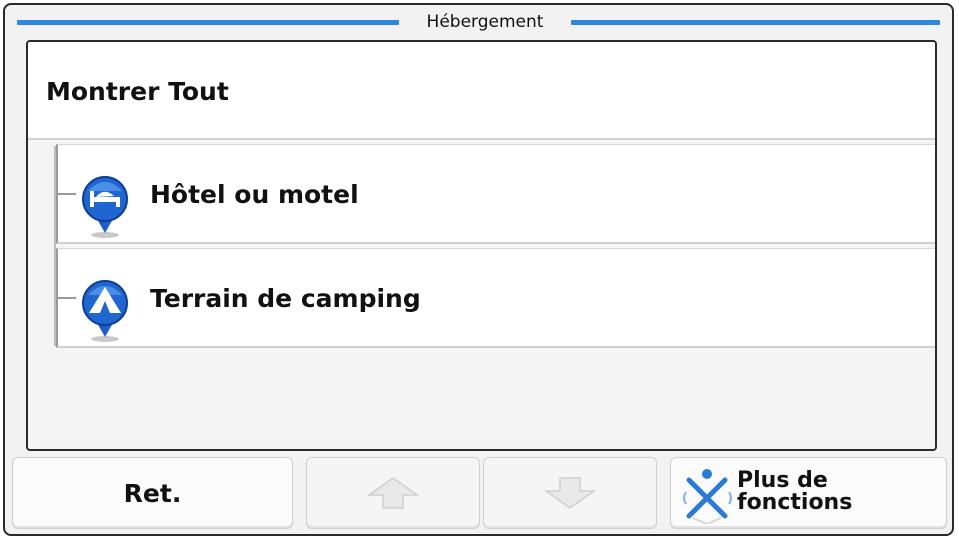  I want to click on title-bar: Hébergement, so click(478, 22).